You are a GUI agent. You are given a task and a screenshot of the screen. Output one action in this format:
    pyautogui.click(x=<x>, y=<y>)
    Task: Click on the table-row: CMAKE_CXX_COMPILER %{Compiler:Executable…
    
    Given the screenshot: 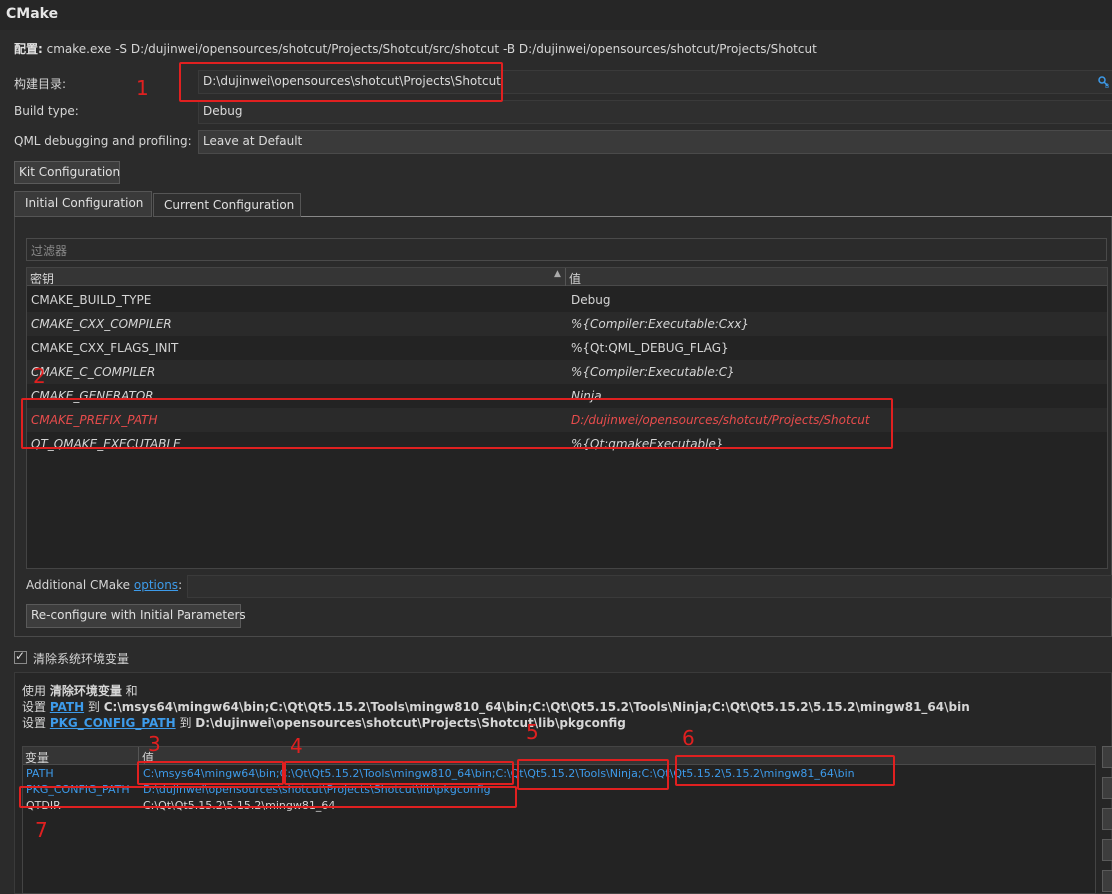 What is the action you would take?
    pyautogui.click(x=567, y=324)
    